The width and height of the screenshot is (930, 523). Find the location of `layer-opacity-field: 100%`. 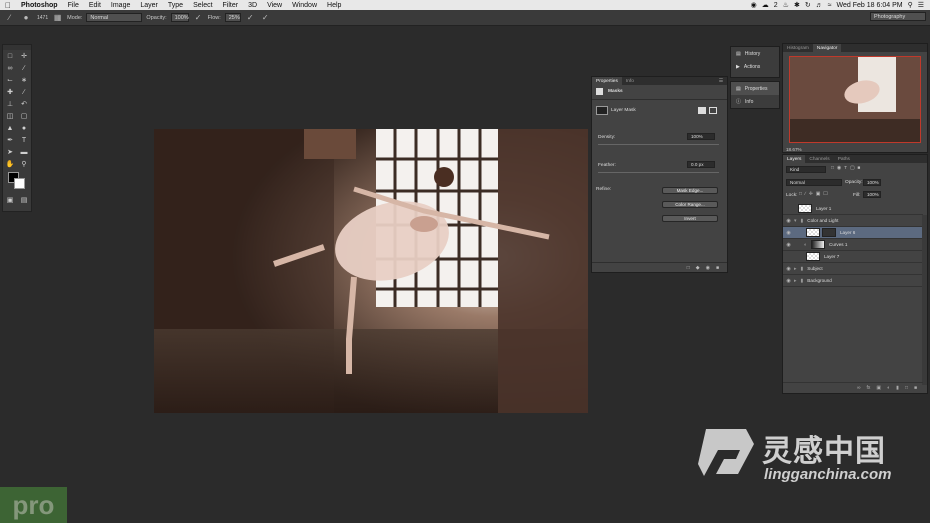

layer-opacity-field: 100% is located at coordinates (872, 182).